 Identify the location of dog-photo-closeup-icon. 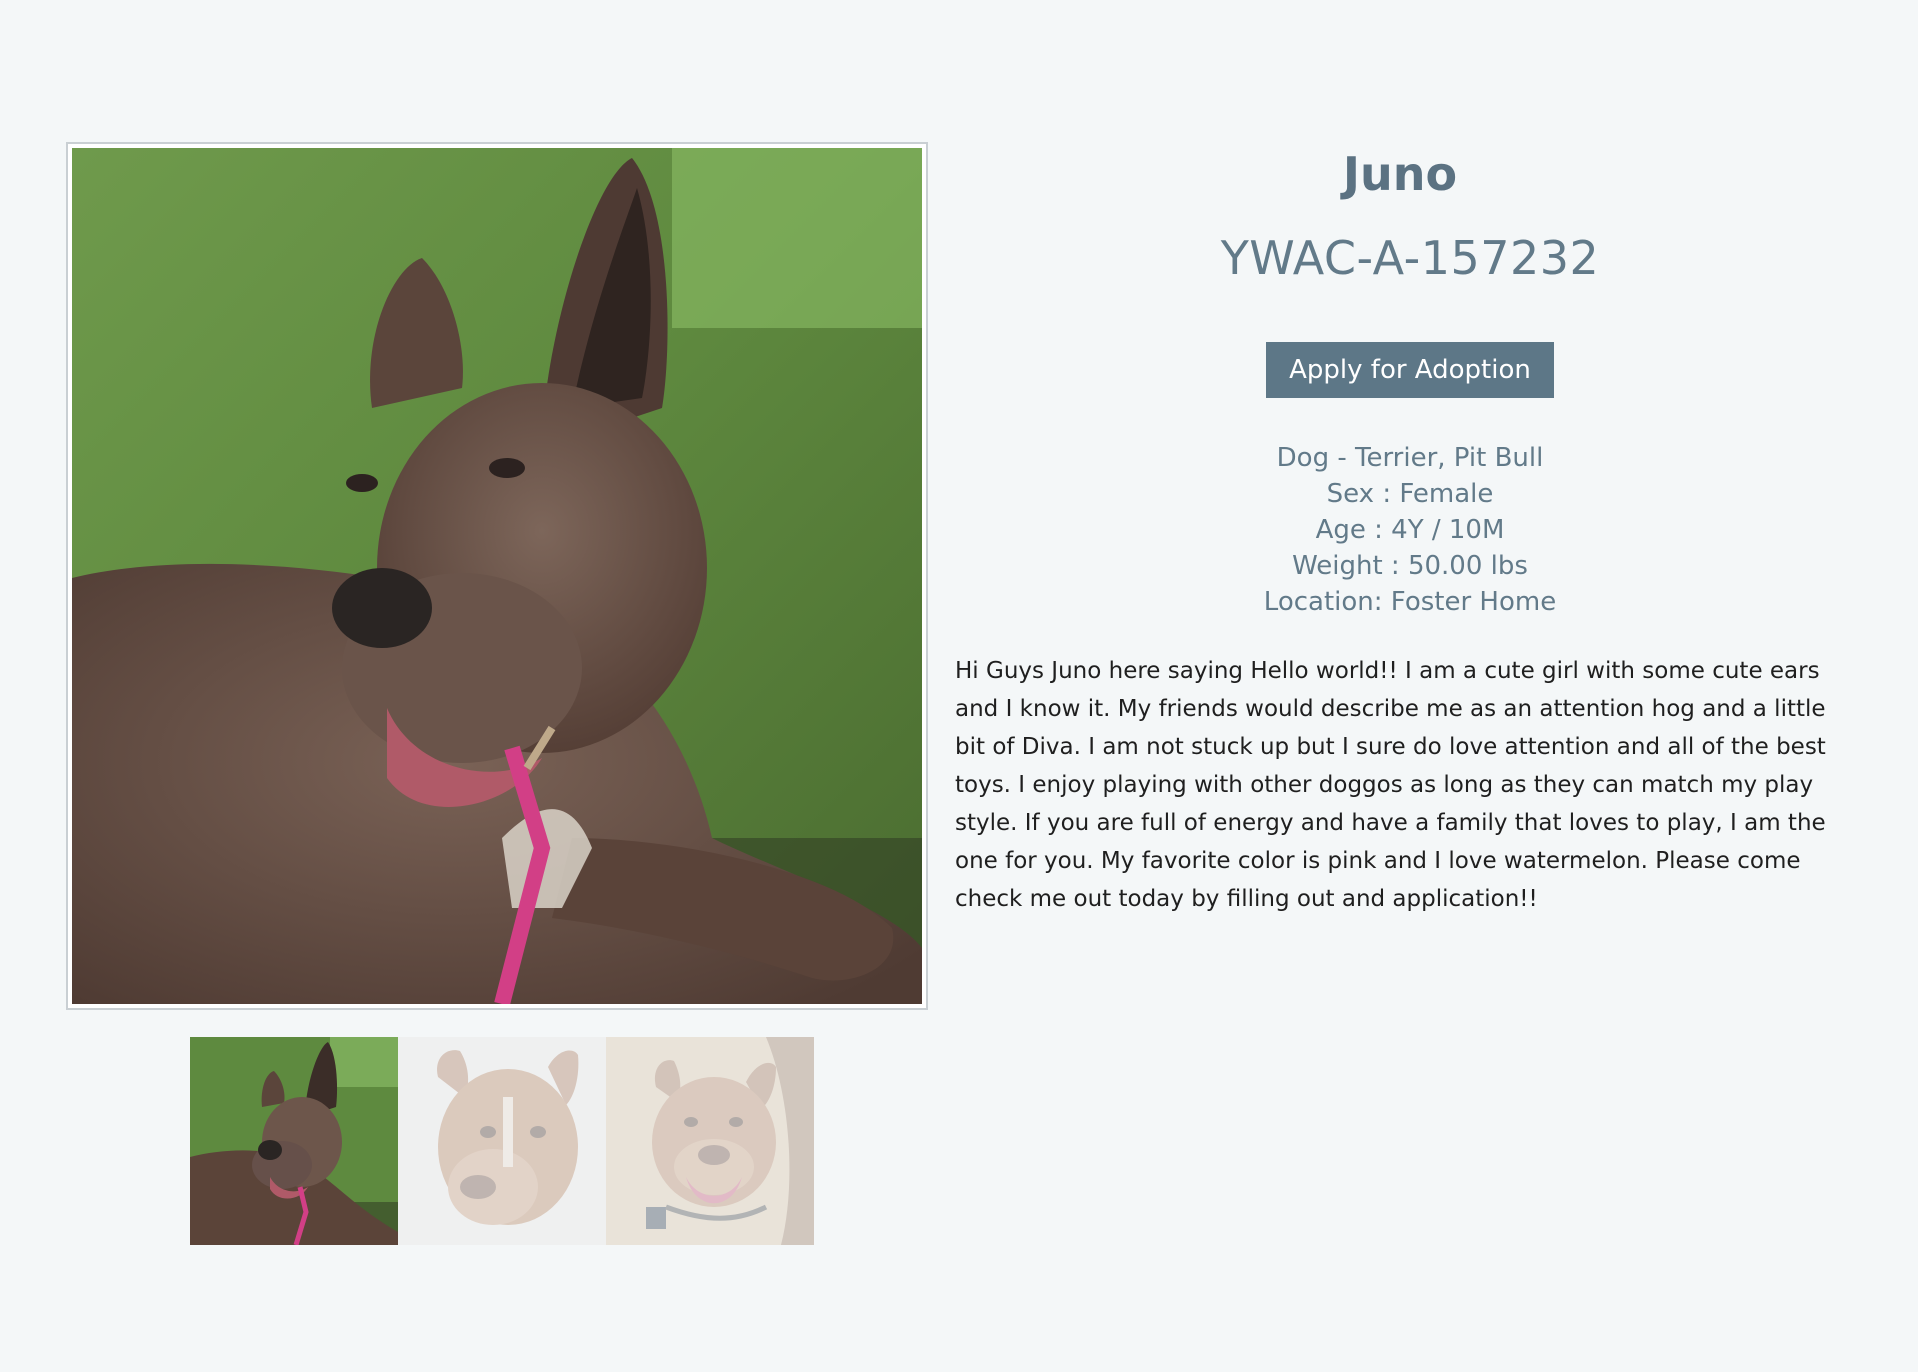
(502, 1141).